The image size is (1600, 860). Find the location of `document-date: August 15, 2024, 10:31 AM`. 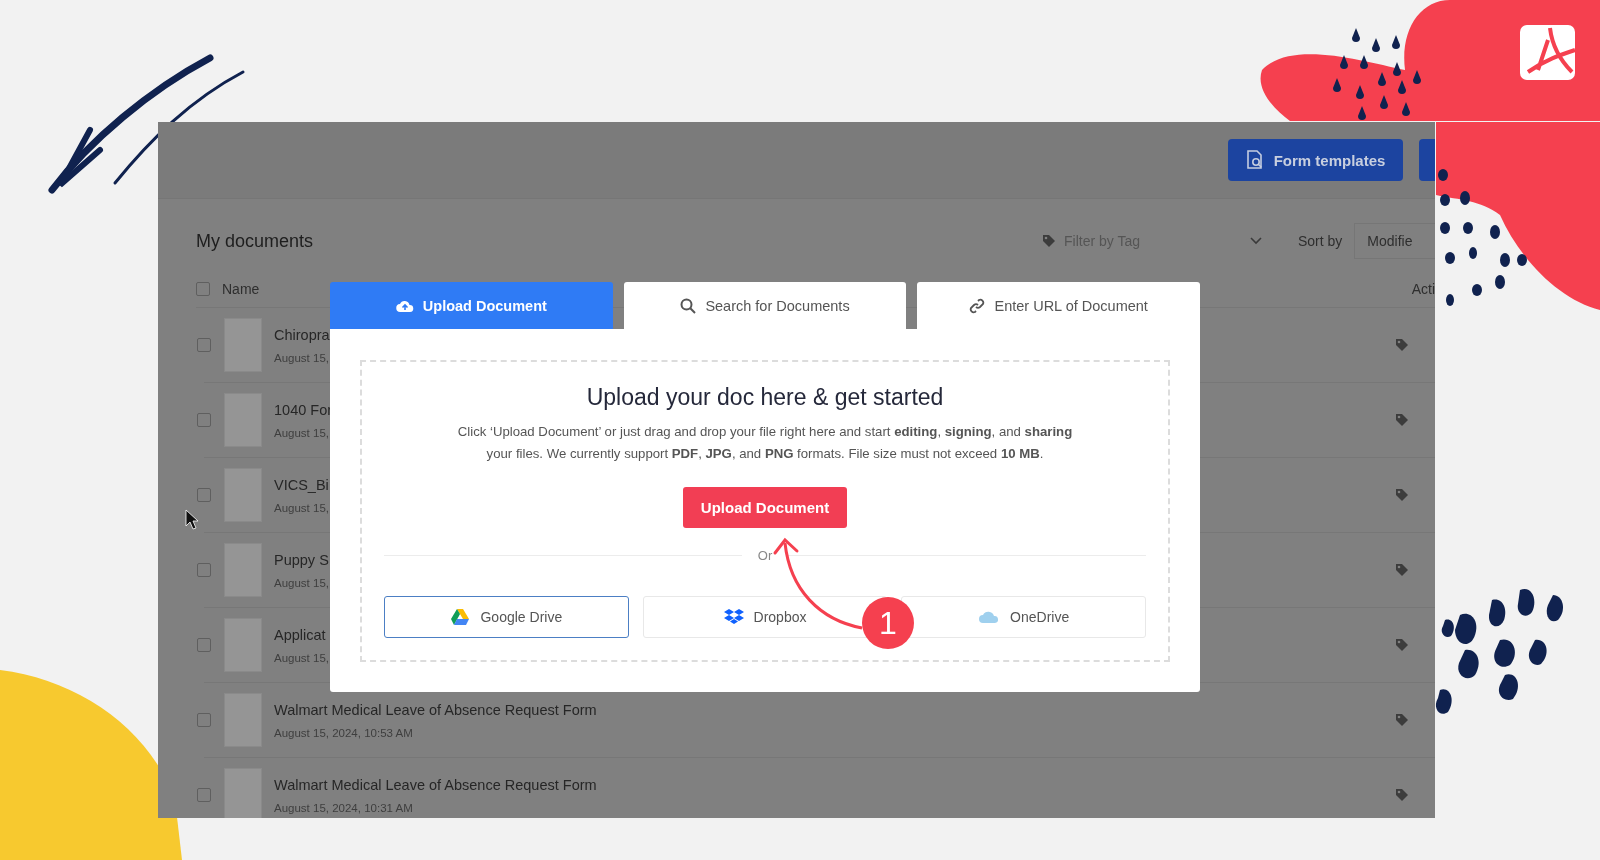

document-date: August 15, 2024, 10:31 AM is located at coordinates (343, 807).